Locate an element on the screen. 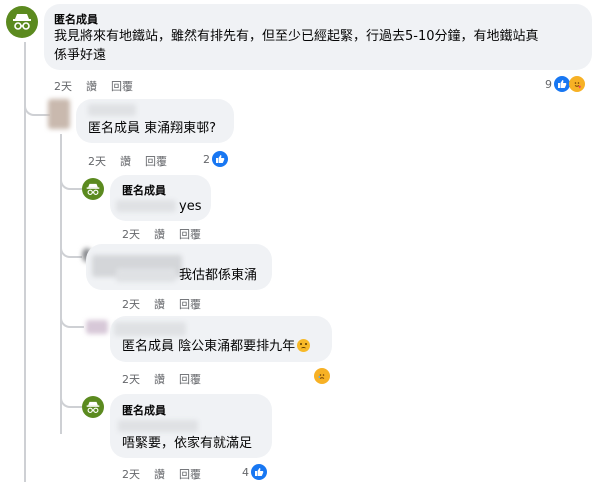 The width and height of the screenshot is (600, 482). comment-text: 係爭好遠 is located at coordinates (80, 55).